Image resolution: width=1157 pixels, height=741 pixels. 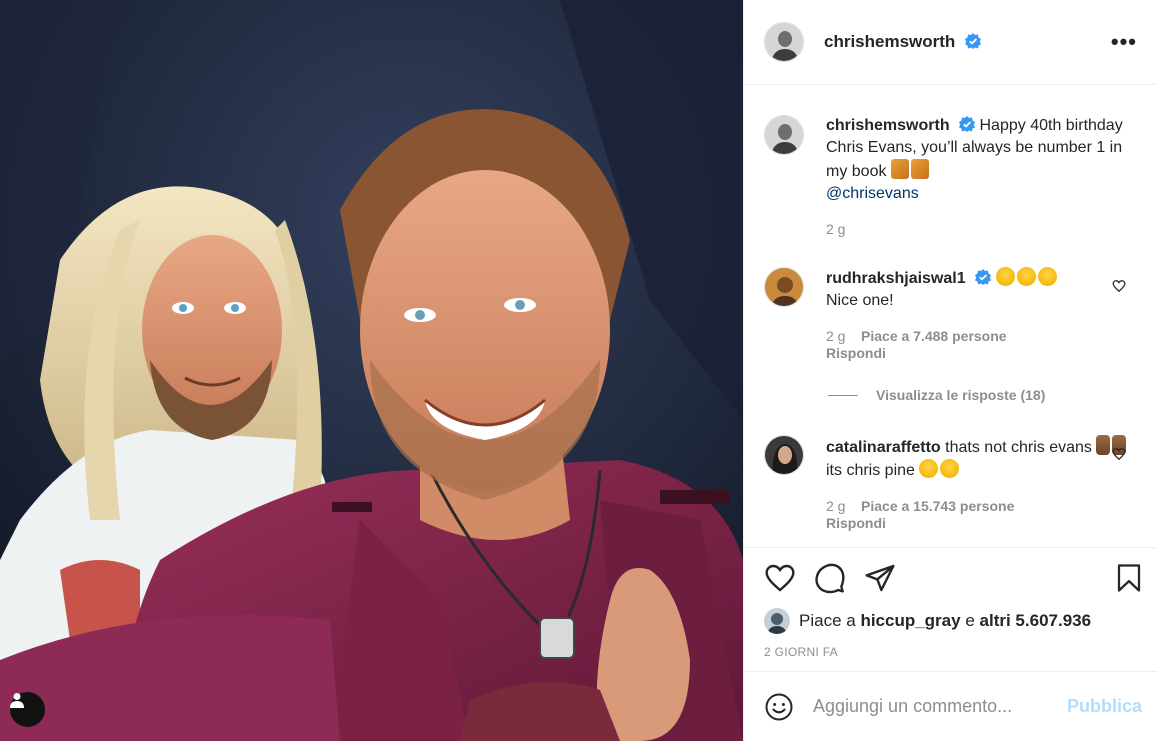 What do you see at coordinates (827, 620) in the screenshot?
I see `likes-prefix: Piace a` at bounding box center [827, 620].